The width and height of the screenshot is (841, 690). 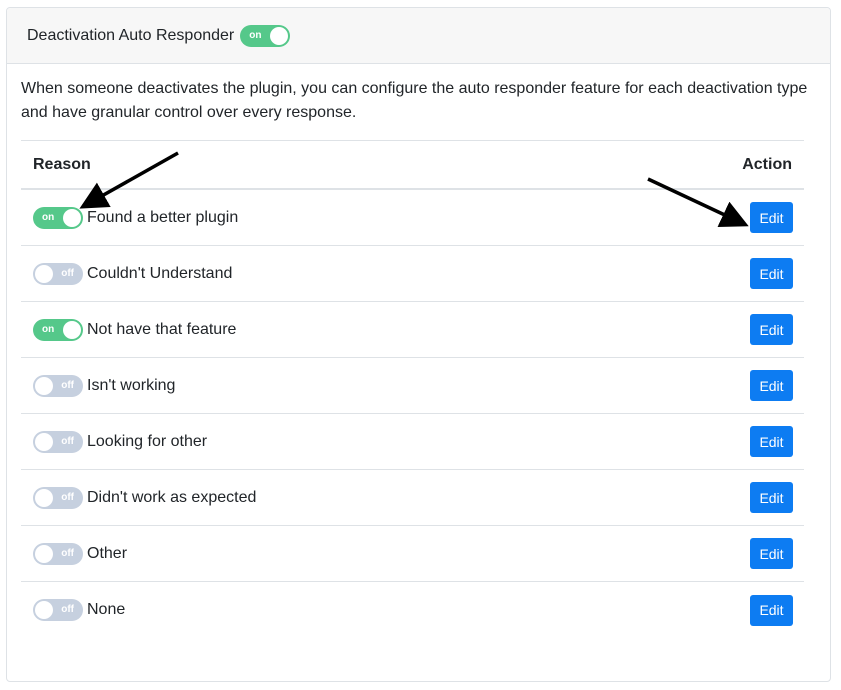 I want to click on column-header-action: Action, so click(x=767, y=164).